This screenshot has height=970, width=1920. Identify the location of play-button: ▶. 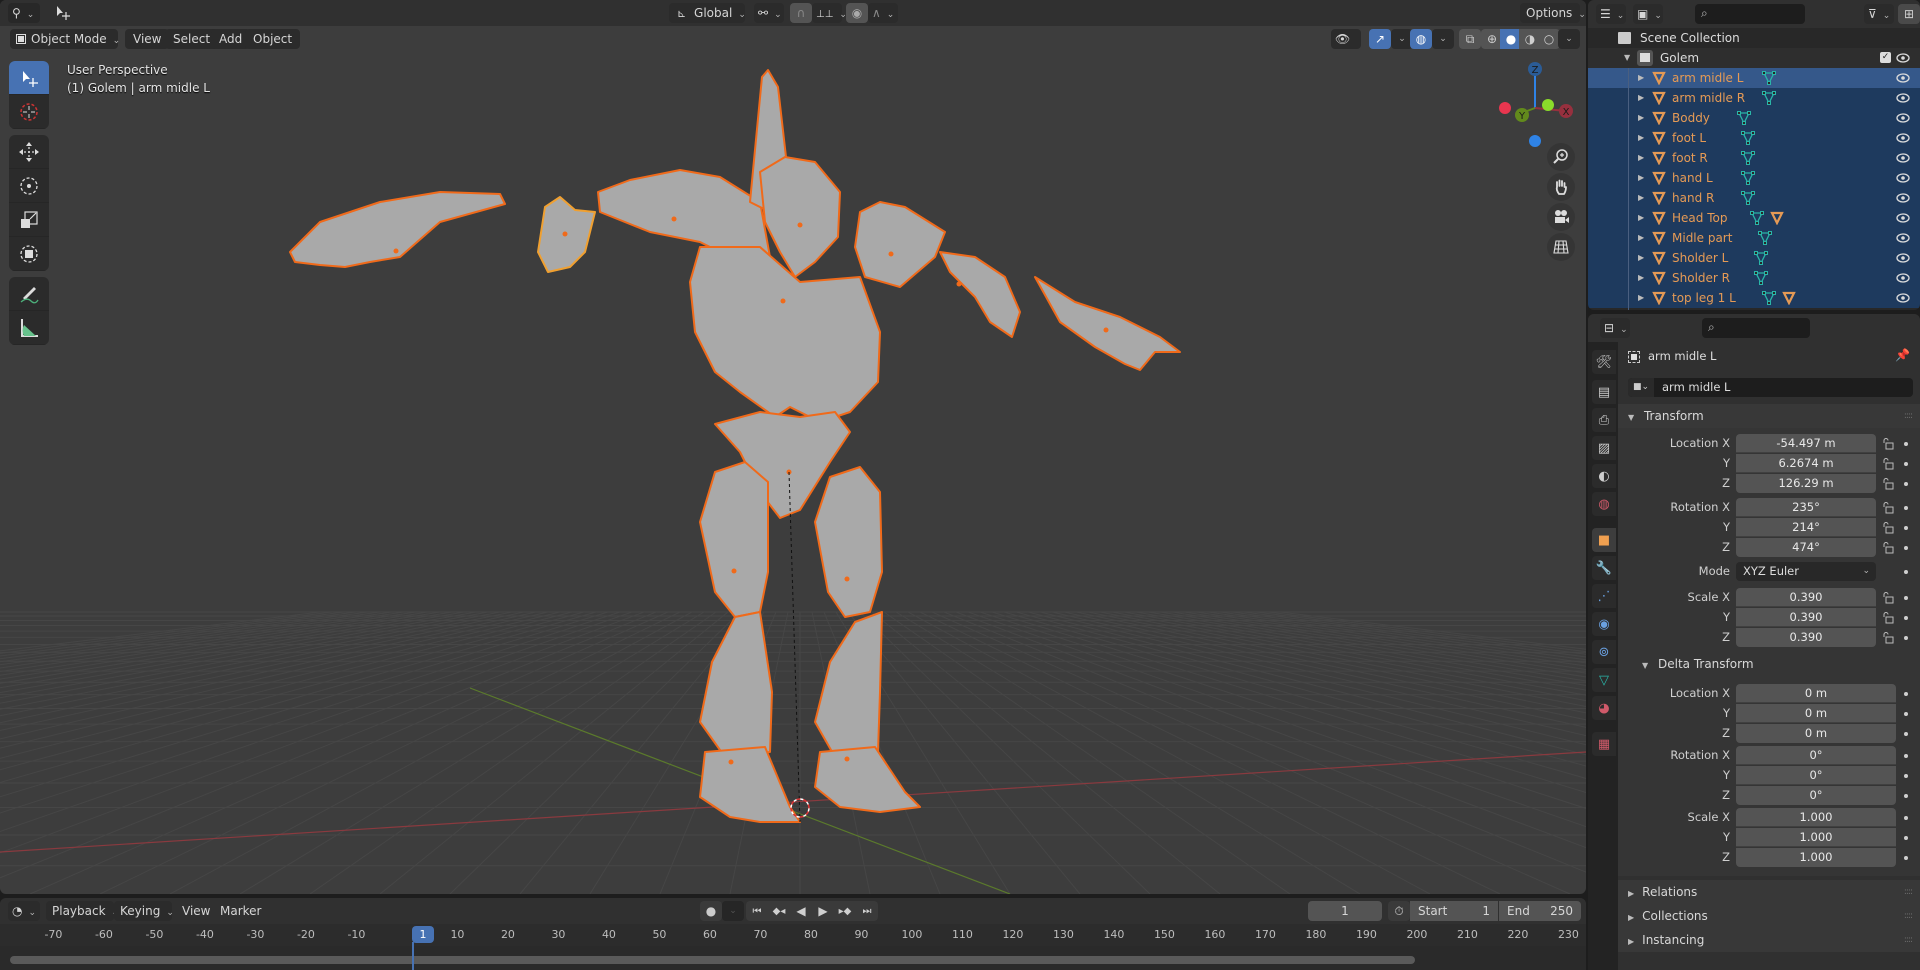
(823, 911).